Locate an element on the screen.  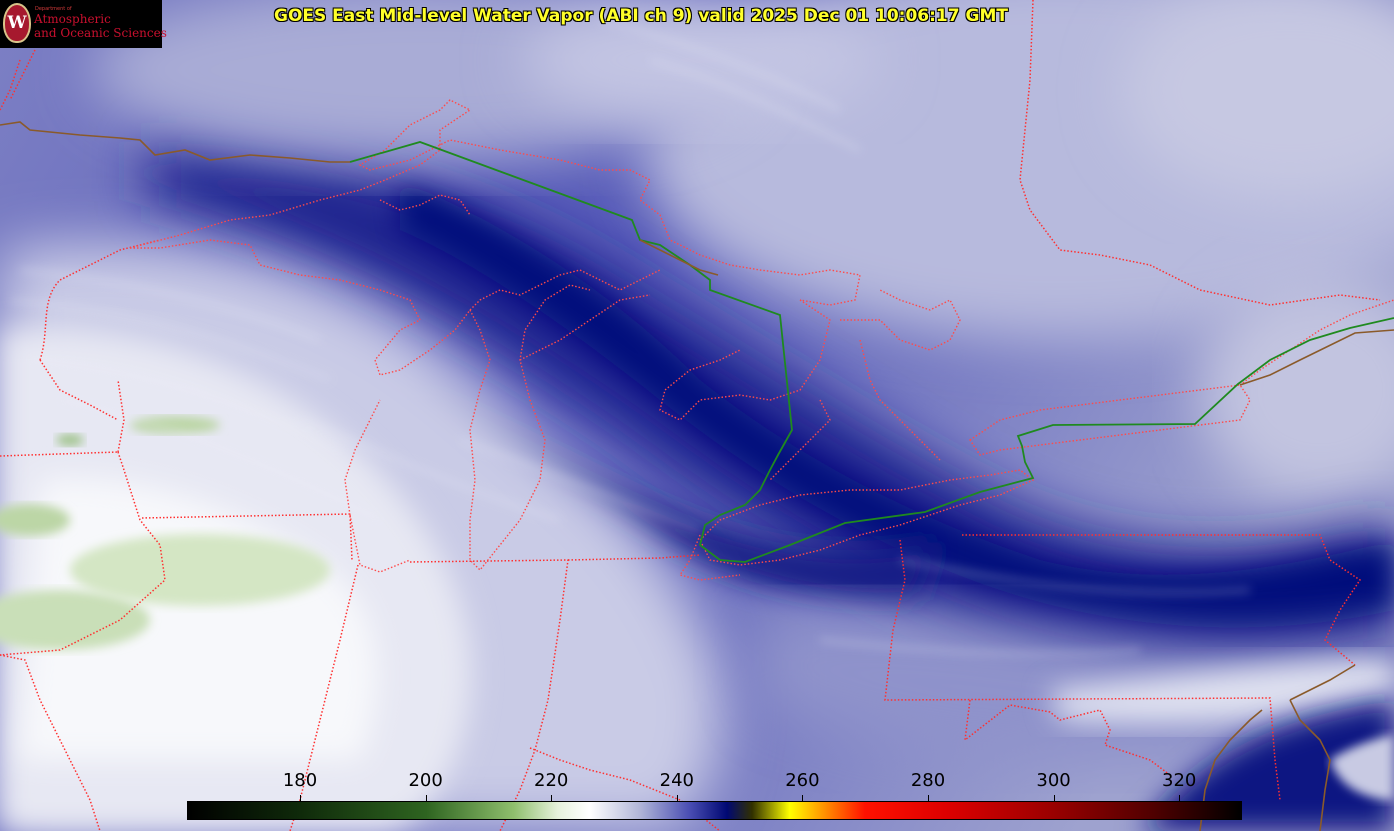
logo-line-1: Atmospheric is located at coordinates (72, 19).